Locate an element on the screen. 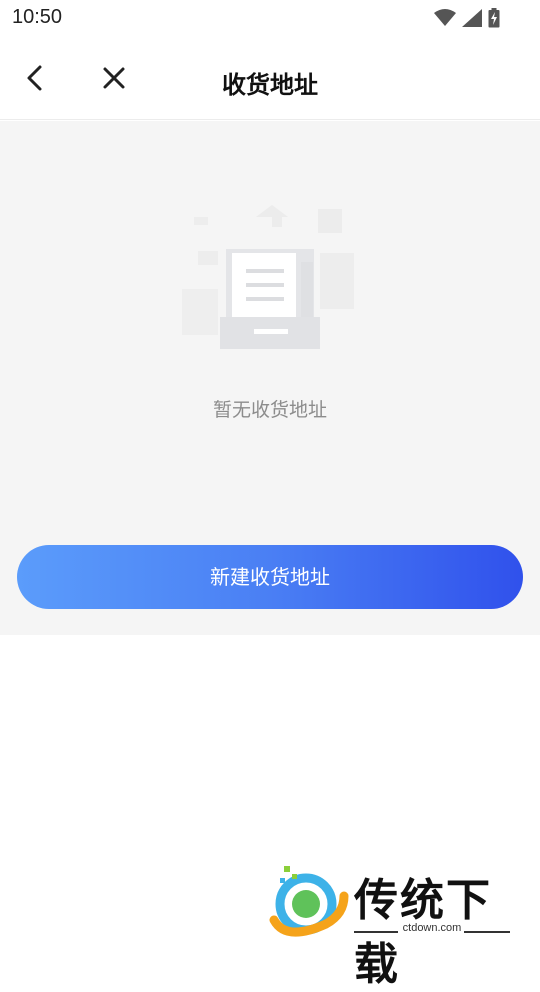  new-address-button: 新建收货地址 is located at coordinates (270, 577).